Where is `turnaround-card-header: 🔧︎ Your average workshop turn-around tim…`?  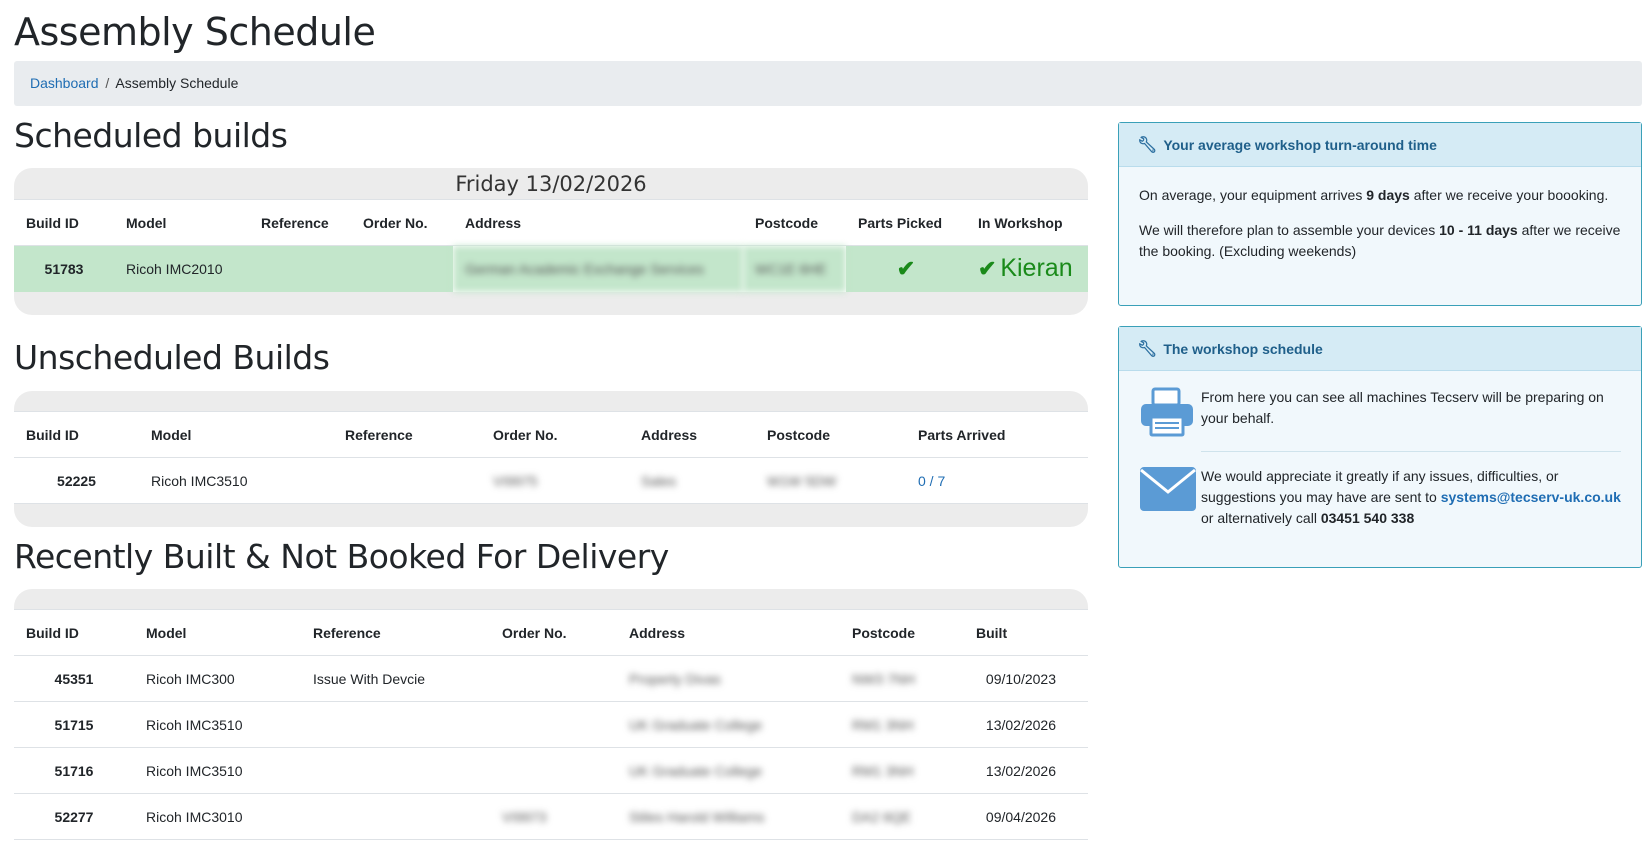 turnaround-card-header: 🔧︎ Your average workshop turn-around tim… is located at coordinates (1380, 145).